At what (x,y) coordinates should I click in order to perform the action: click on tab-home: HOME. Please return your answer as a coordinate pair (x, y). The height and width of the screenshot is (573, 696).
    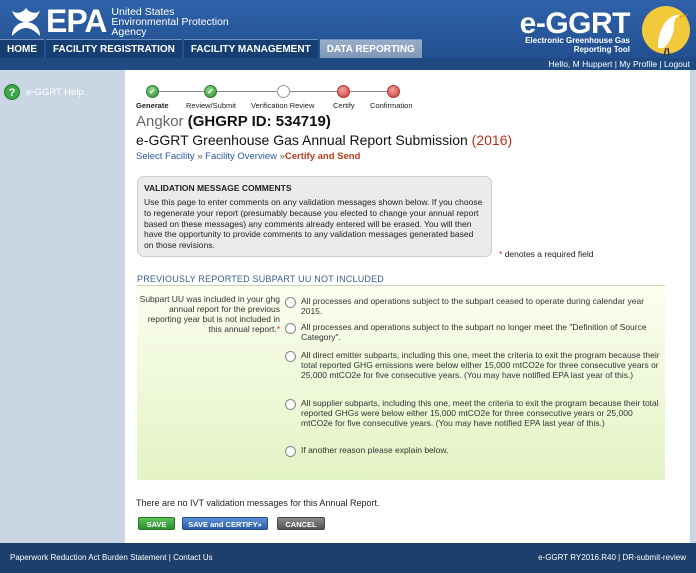
    Looking at the image, I should click on (22, 48).